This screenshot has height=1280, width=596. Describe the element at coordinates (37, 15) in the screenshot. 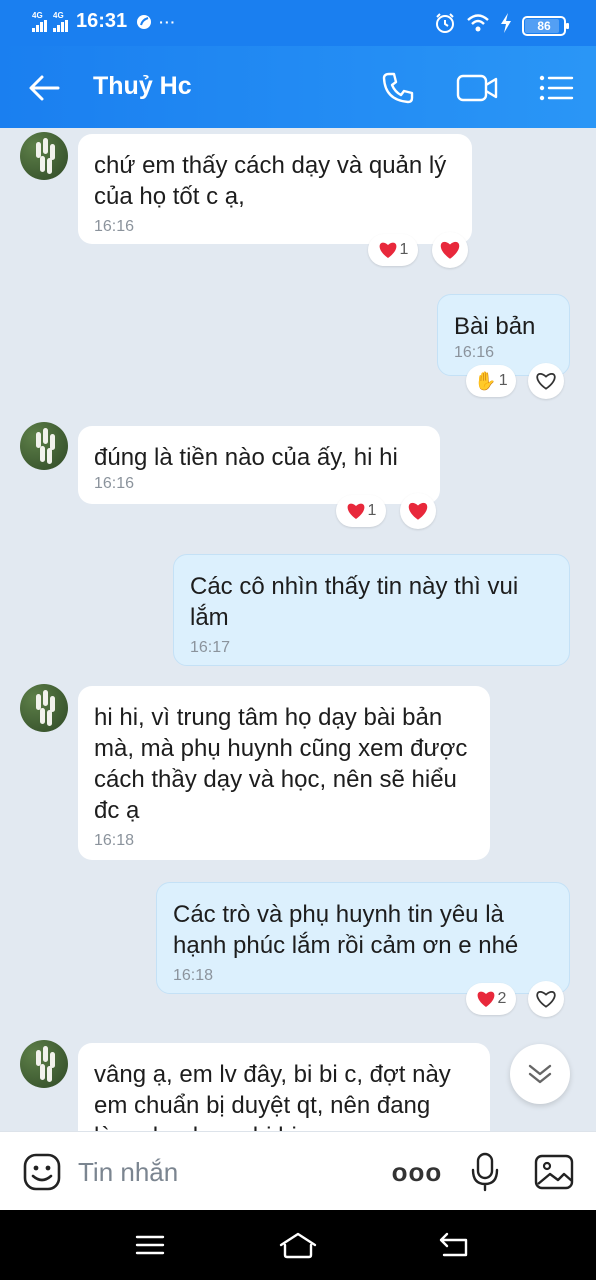

I see `network-type-1: 4G` at that location.